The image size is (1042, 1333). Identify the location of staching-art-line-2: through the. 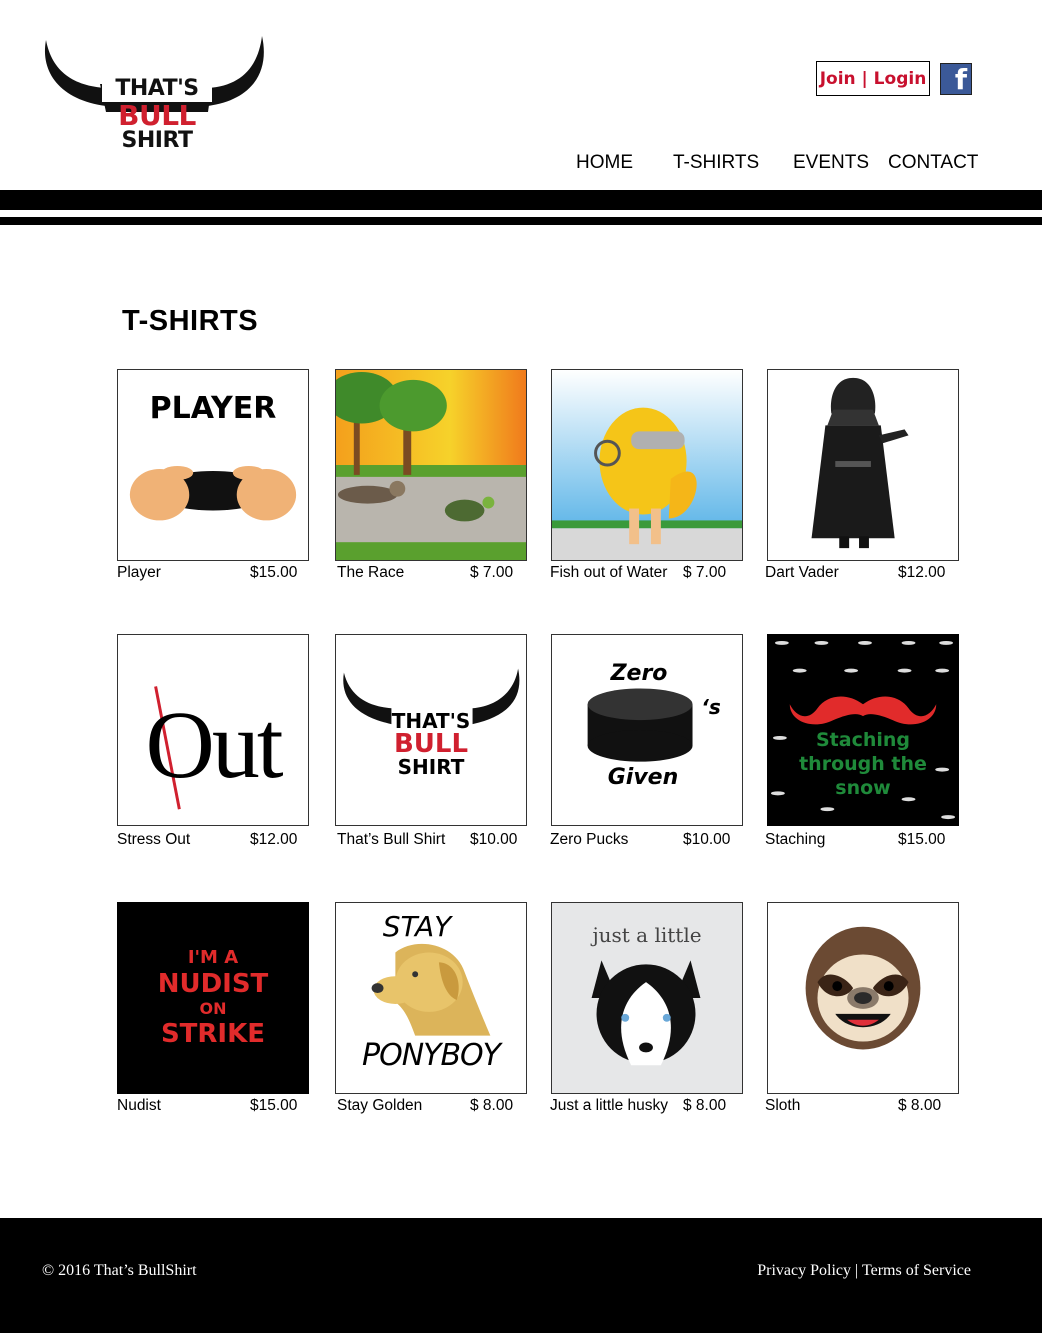
(863, 764).